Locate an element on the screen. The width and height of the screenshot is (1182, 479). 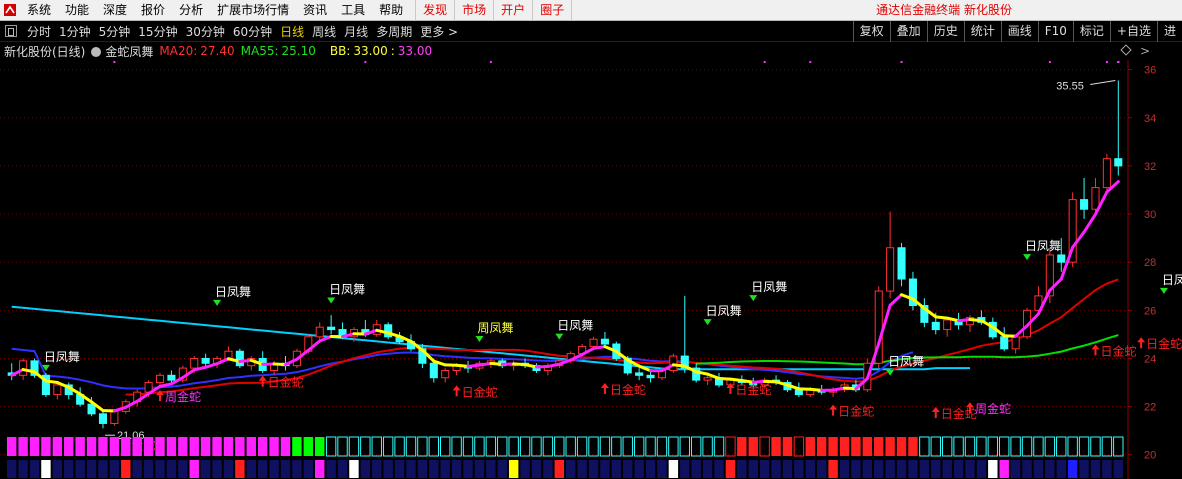
period-10: 更多 > is located at coordinates (439, 31).